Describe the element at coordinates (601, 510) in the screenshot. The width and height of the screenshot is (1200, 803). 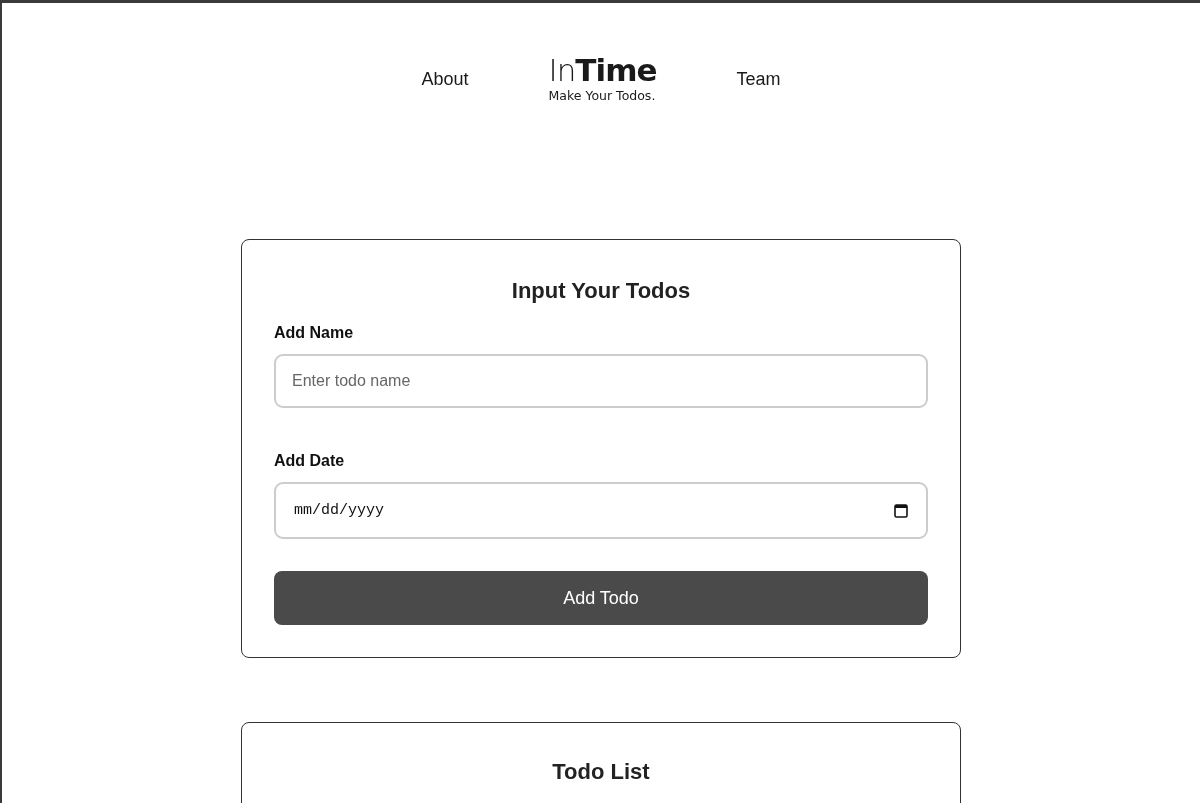
I see `date-field: mm/dd/yyyy` at that location.